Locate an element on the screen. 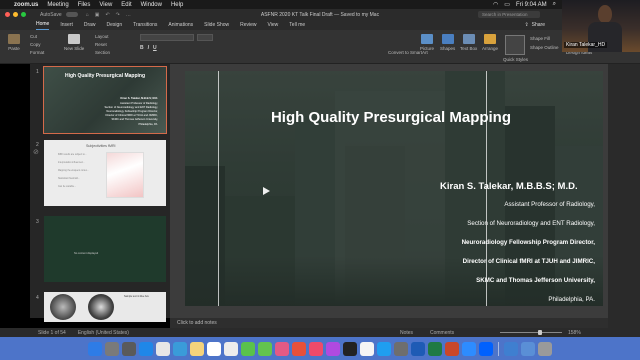  mail-icon is located at coordinates (180, 348).